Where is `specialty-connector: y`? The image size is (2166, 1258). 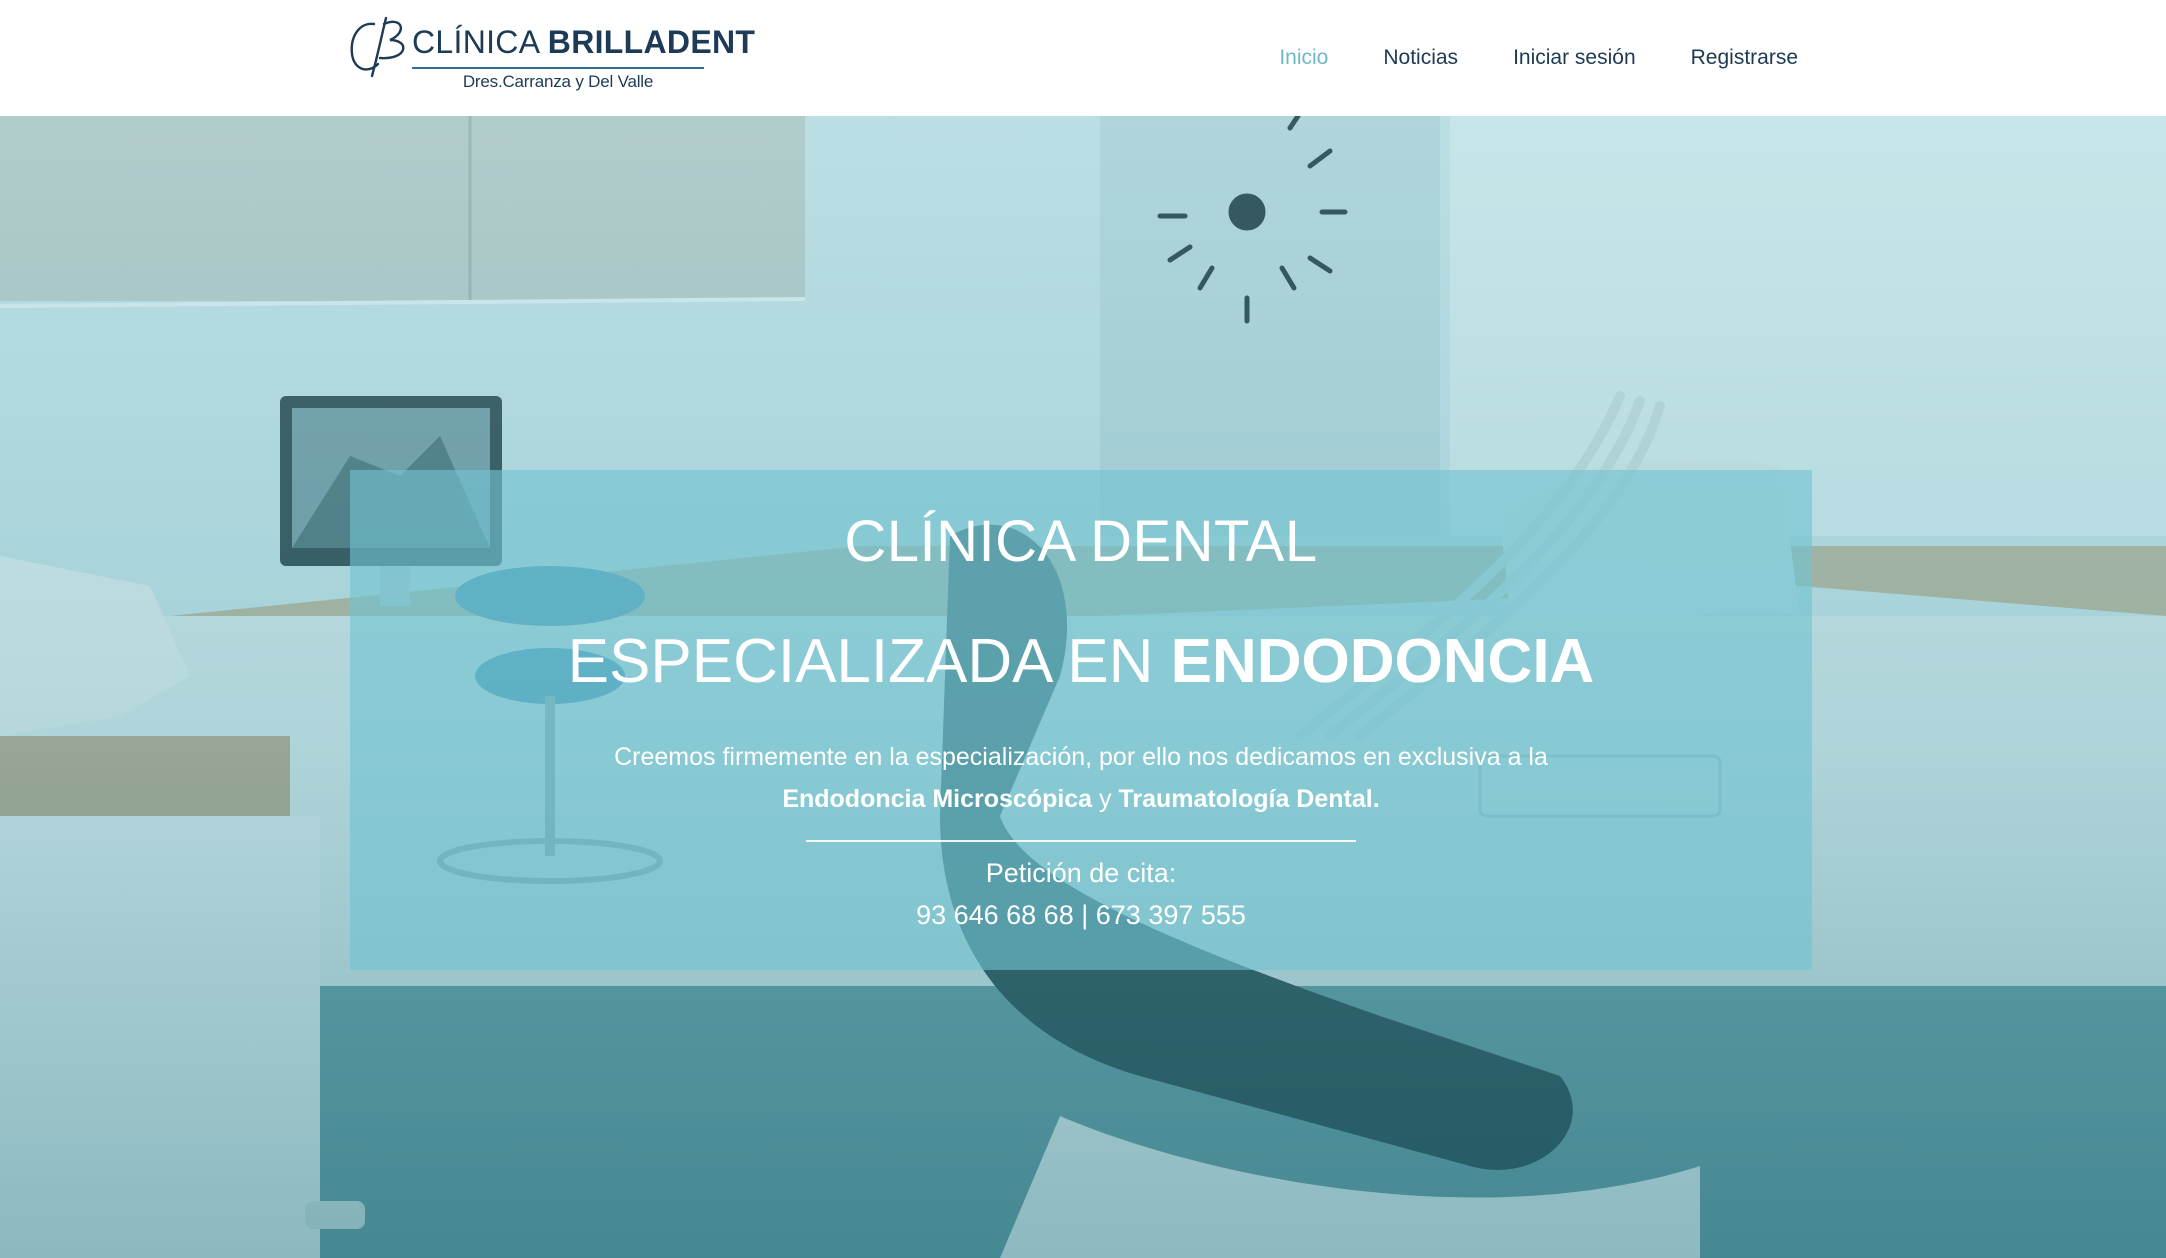
specialty-connector: y is located at coordinates (1105, 799).